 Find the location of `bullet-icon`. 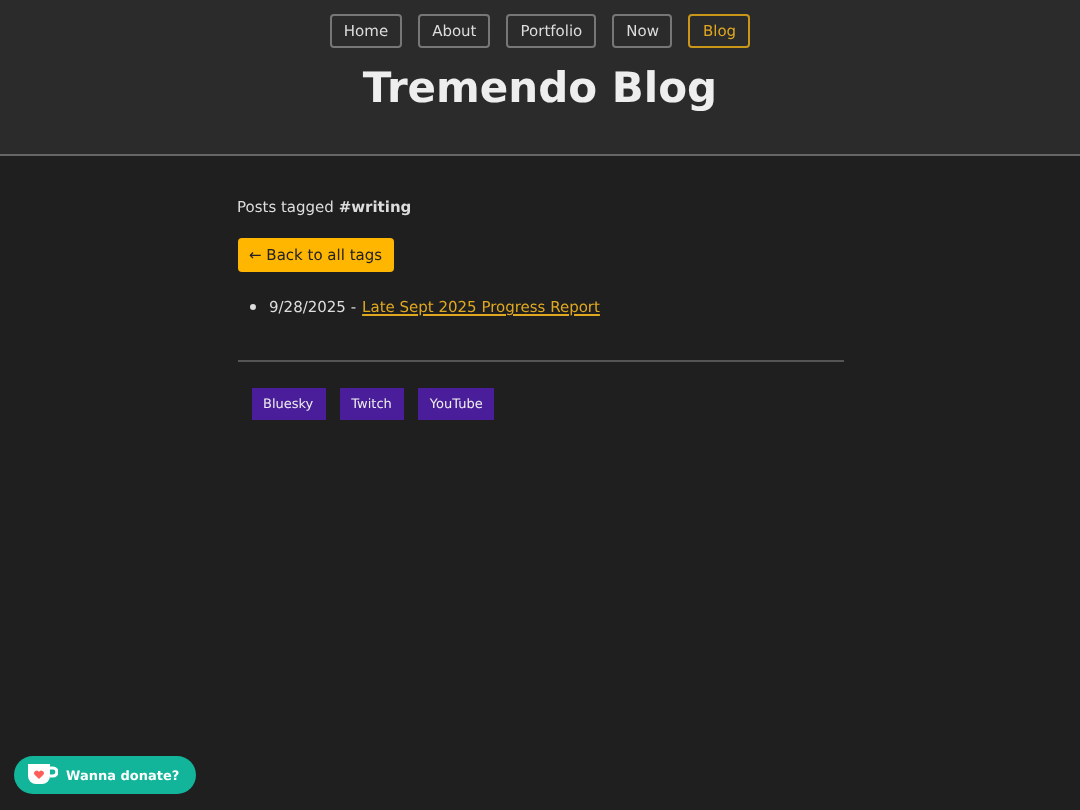

bullet-icon is located at coordinates (252, 307).